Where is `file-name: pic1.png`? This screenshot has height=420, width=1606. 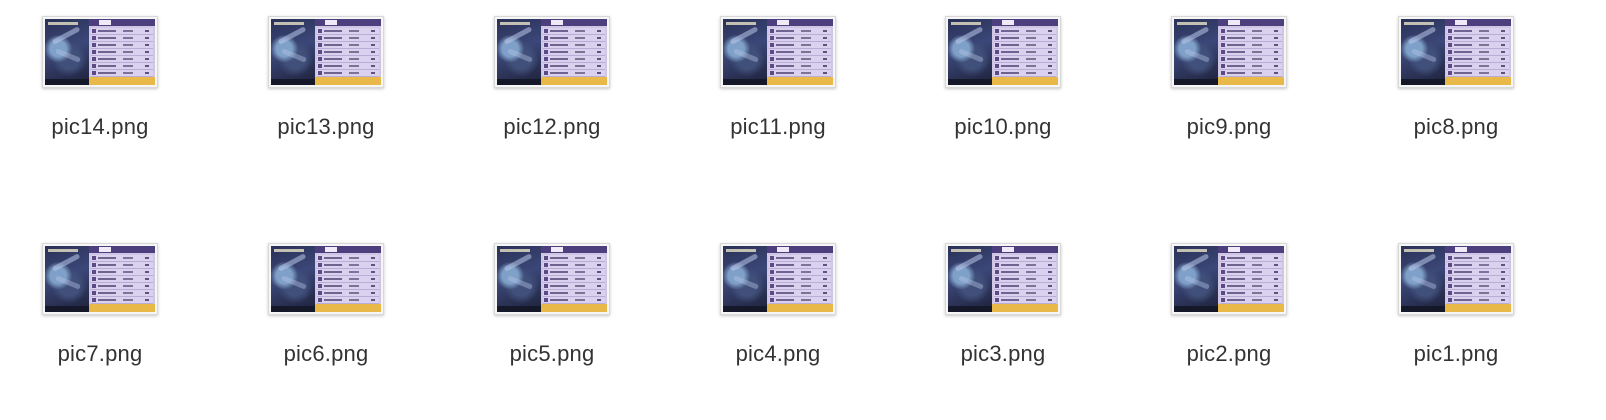
file-name: pic1.png is located at coordinates (1456, 354).